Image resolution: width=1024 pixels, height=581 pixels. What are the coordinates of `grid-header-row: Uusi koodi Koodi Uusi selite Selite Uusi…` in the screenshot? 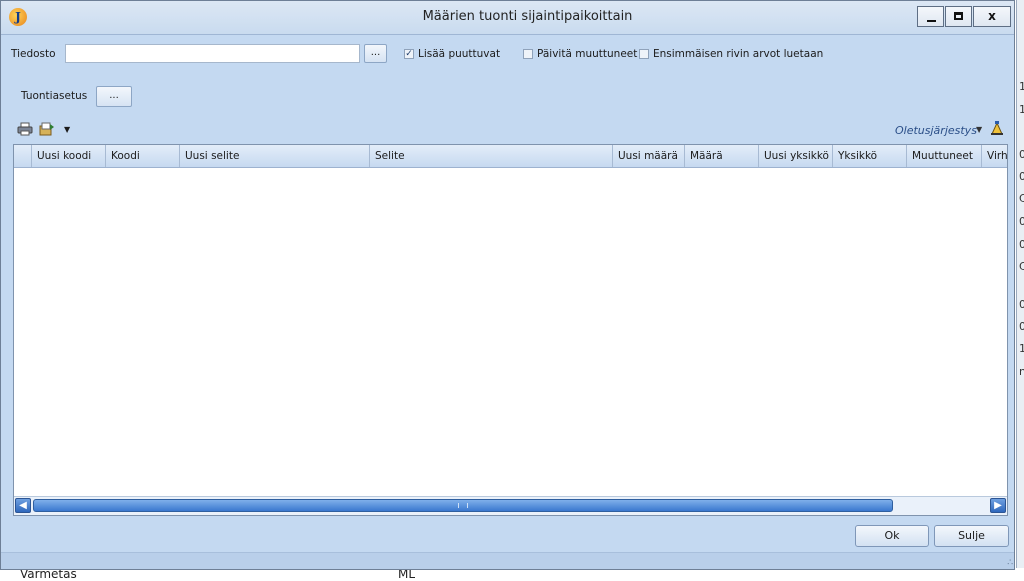 It's located at (510, 156).